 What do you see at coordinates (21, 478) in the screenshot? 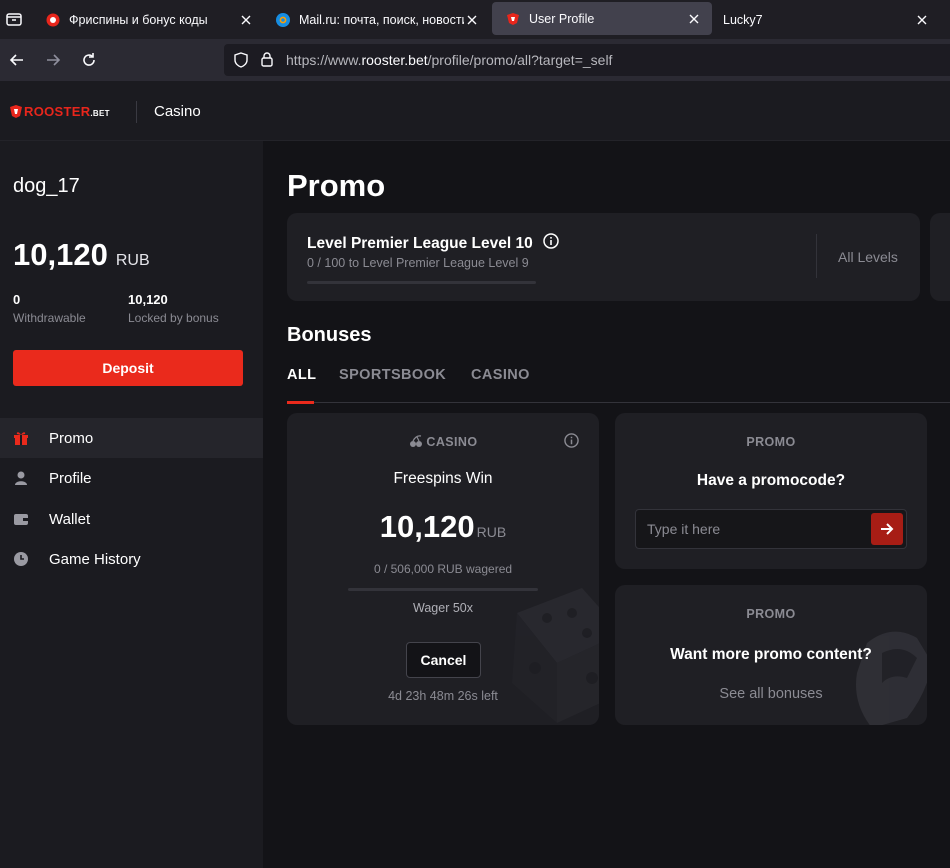
I see `user-icon` at bounding box center [21, 478].